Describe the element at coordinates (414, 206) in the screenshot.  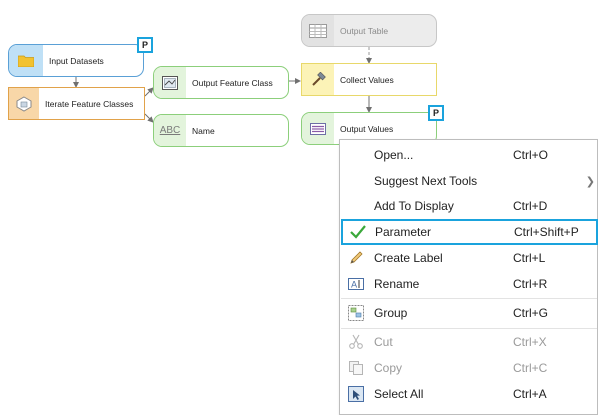
I see `menu-item-label: Add To Display` at that location.